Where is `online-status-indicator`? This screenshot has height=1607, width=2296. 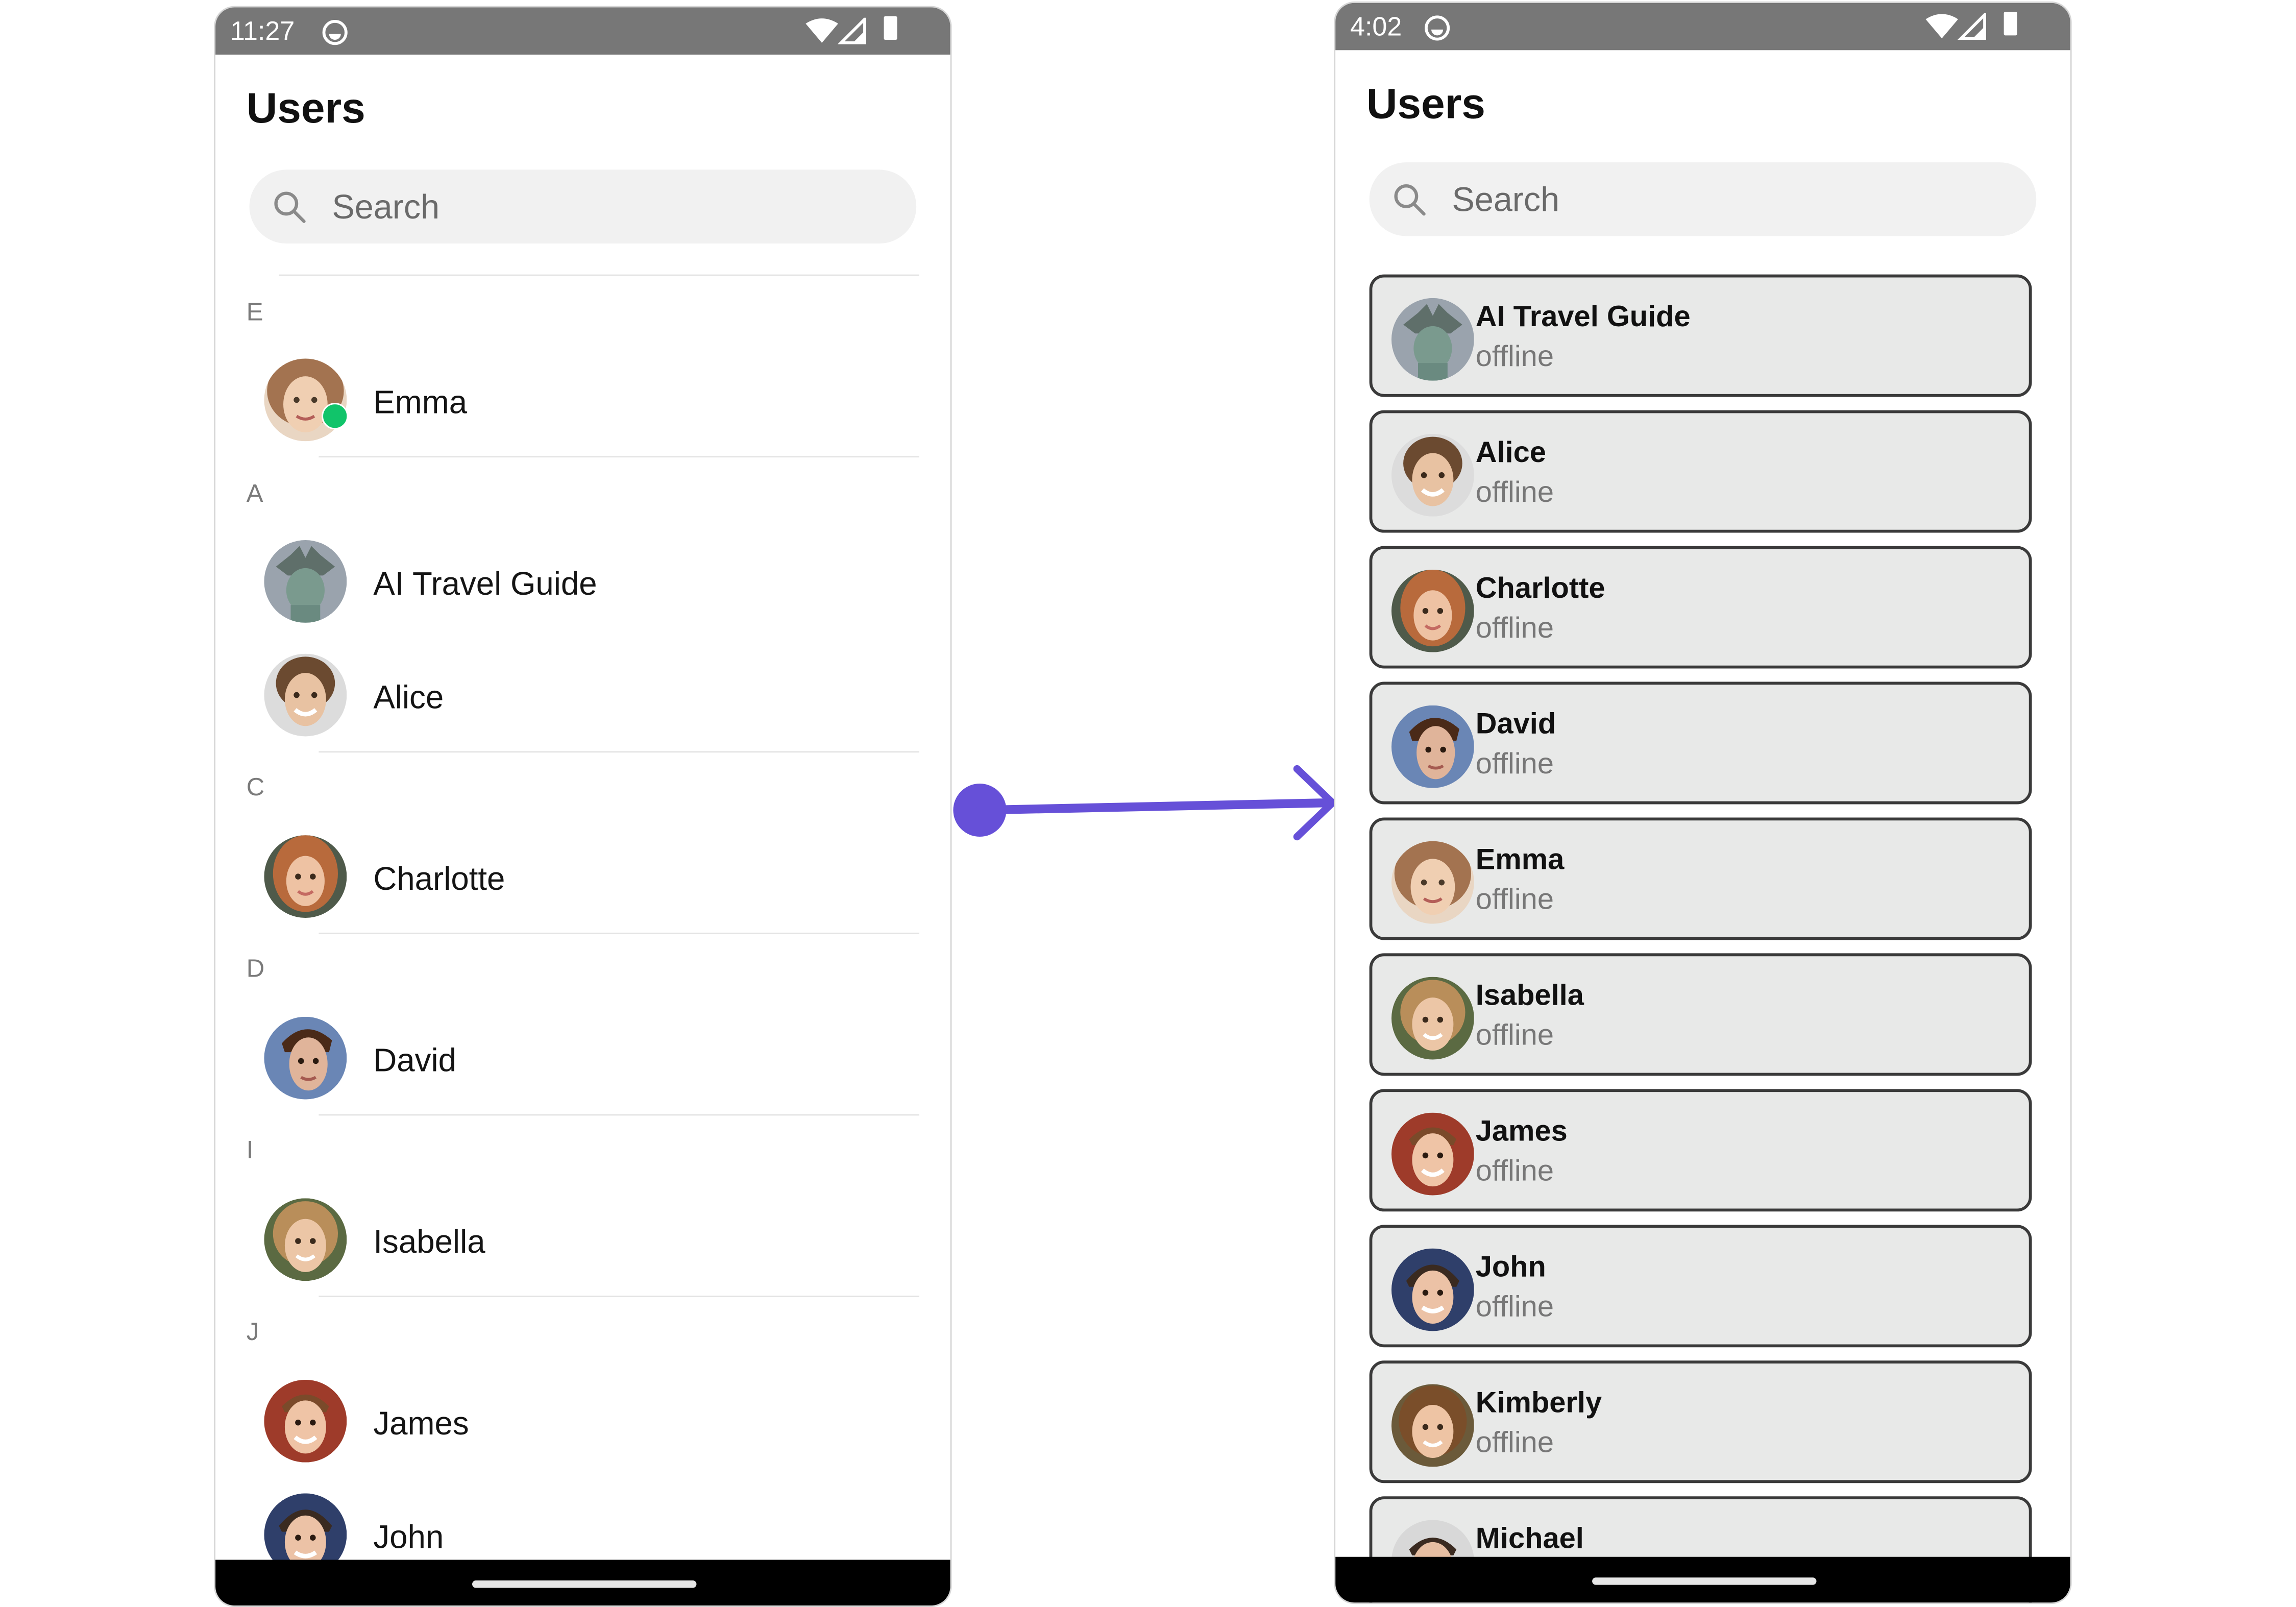
online-status-indicator is located at coordinates (336, 417).